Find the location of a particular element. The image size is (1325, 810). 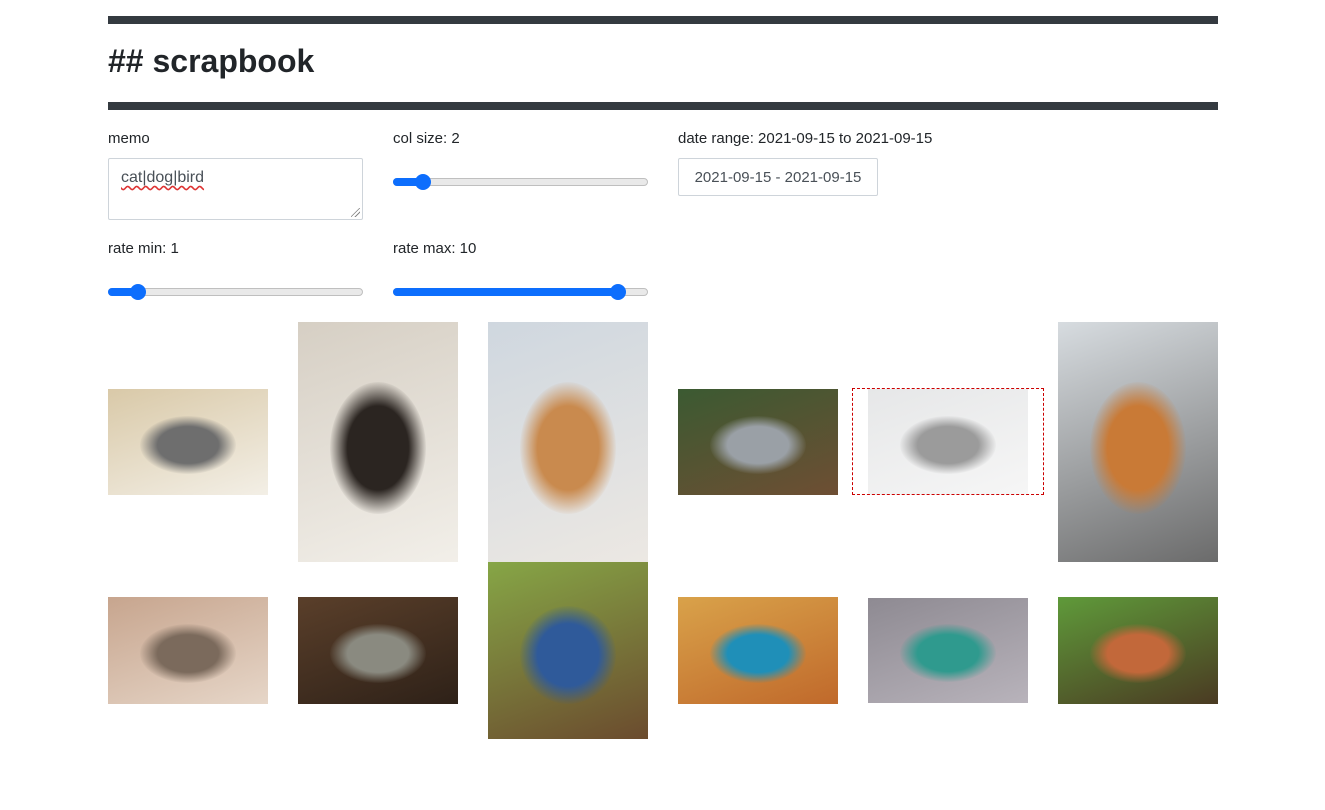

photo-robin-on-branch is located at coordinates (1138, 650).